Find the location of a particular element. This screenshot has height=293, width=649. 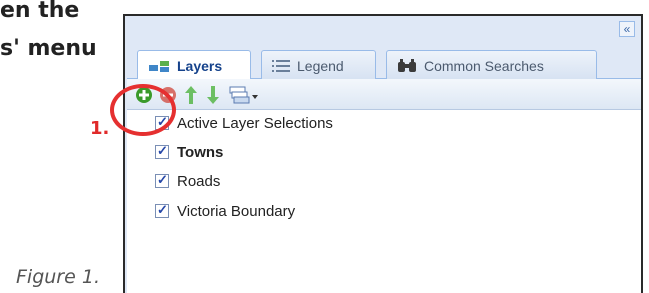

layer-options-icon is located at coordinates (244, 95).